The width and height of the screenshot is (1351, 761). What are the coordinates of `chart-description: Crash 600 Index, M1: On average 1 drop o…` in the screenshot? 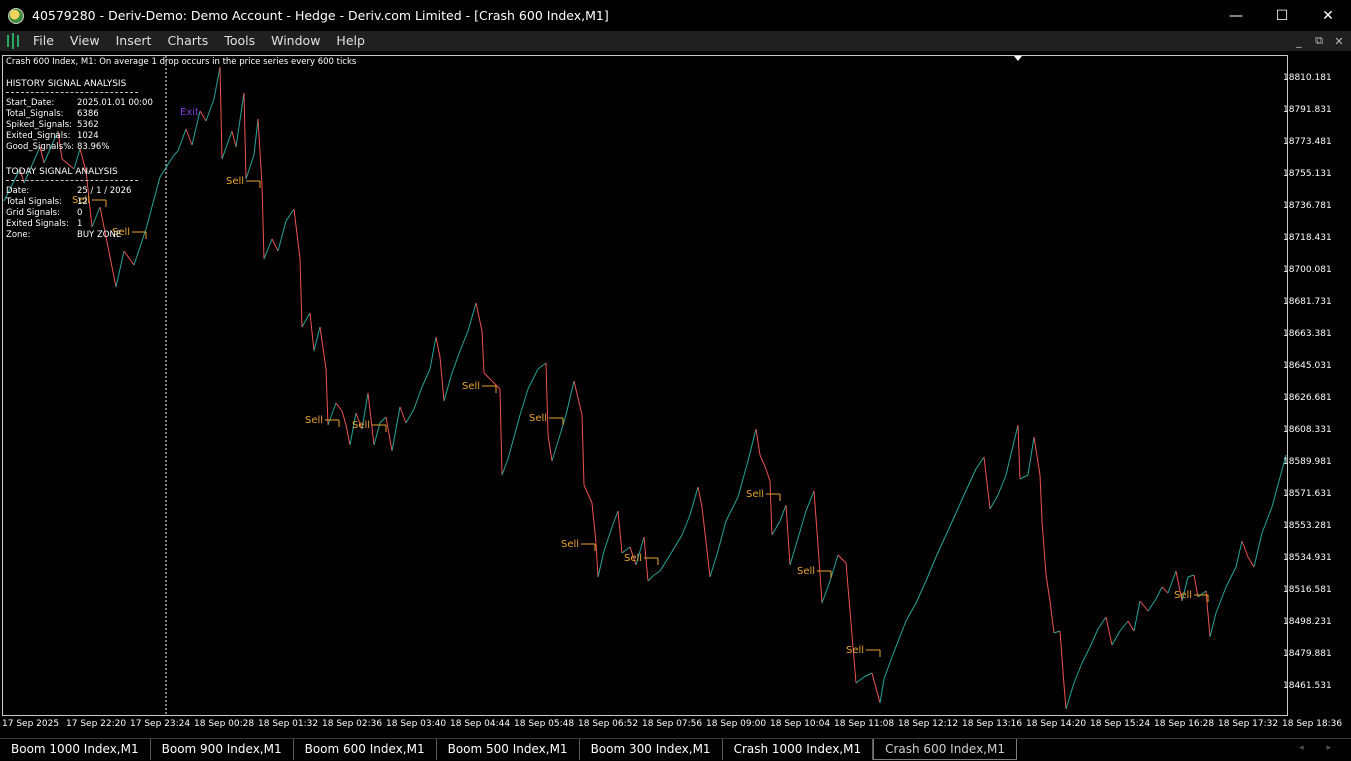 It's located at (181, 62).